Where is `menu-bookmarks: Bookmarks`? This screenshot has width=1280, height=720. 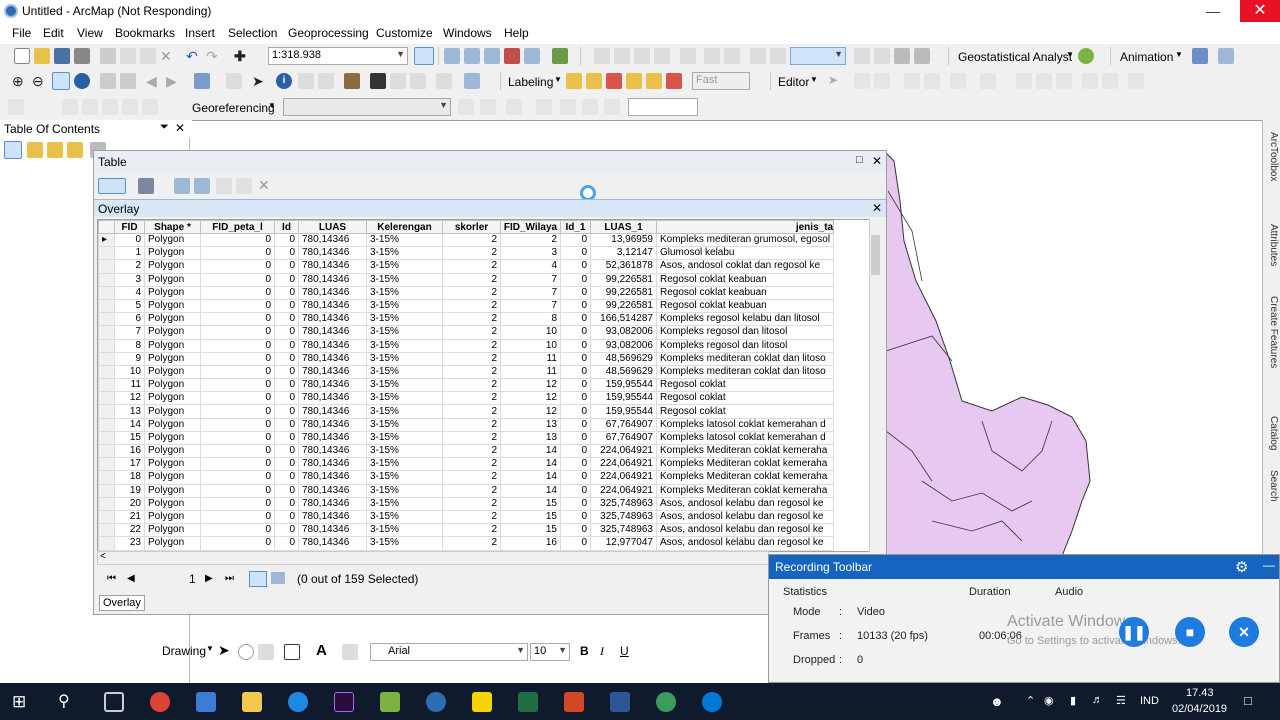
menu-bookmarks: Bookmarks is located at coordinates (145, 33).